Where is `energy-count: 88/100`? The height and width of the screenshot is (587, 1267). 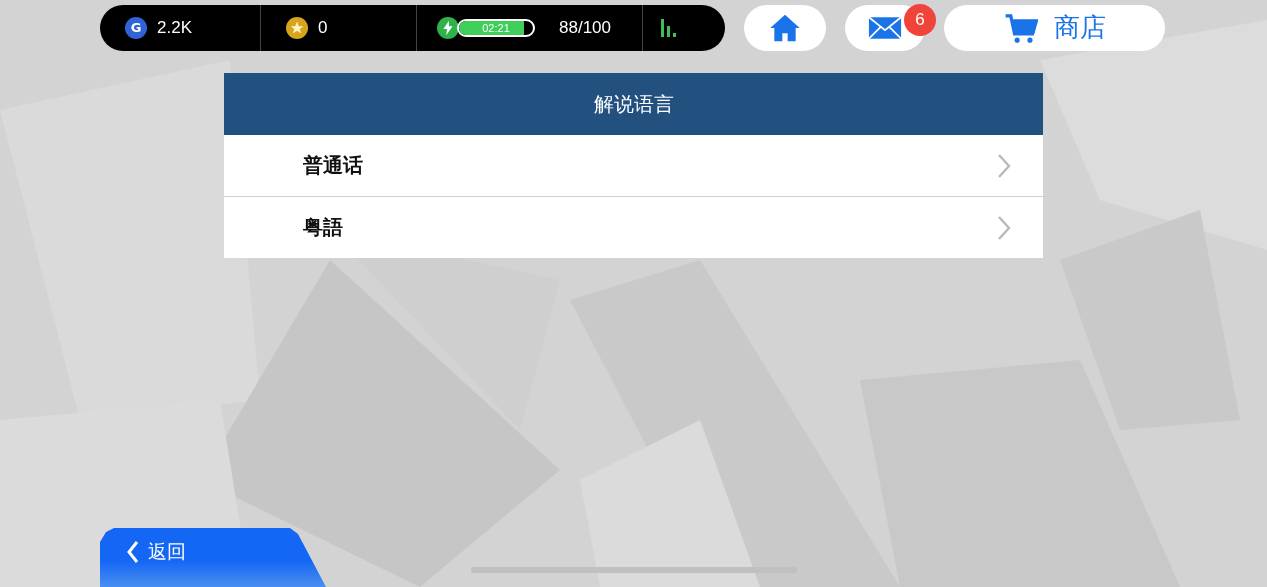
energy-count: 88/100 is located at coordinates (585, 27).